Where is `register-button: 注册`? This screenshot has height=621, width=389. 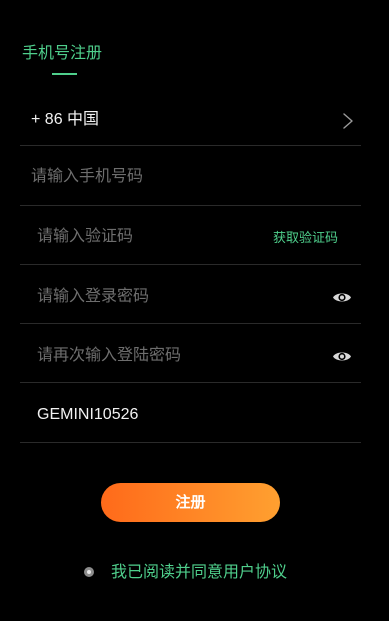
register-button: 注册 is located at coordinates (190, 502).